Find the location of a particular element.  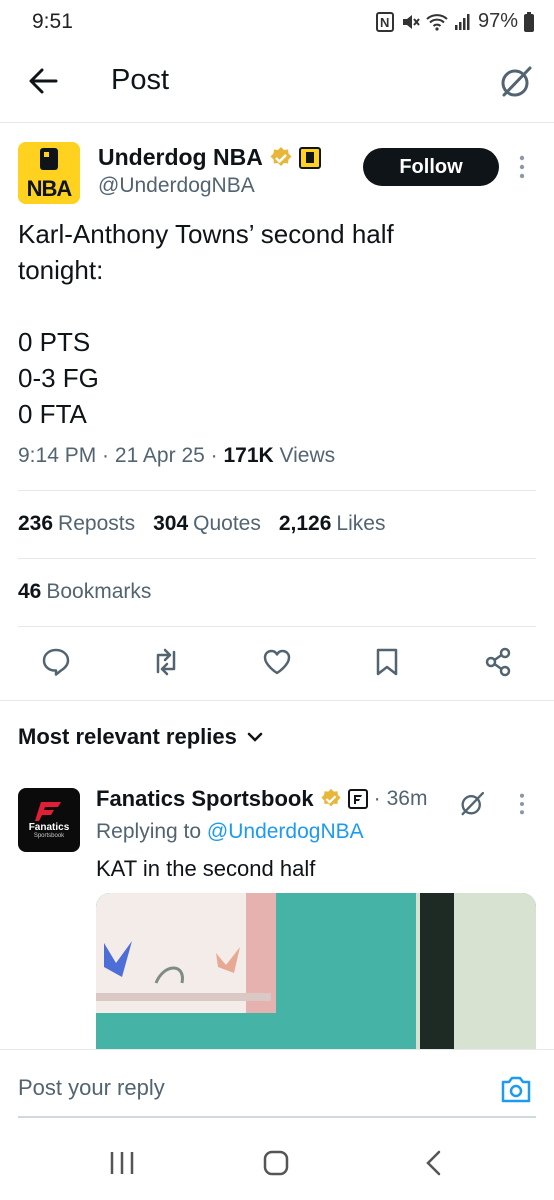

reply-input: Post your reply is located at coordinates (91, 1088).